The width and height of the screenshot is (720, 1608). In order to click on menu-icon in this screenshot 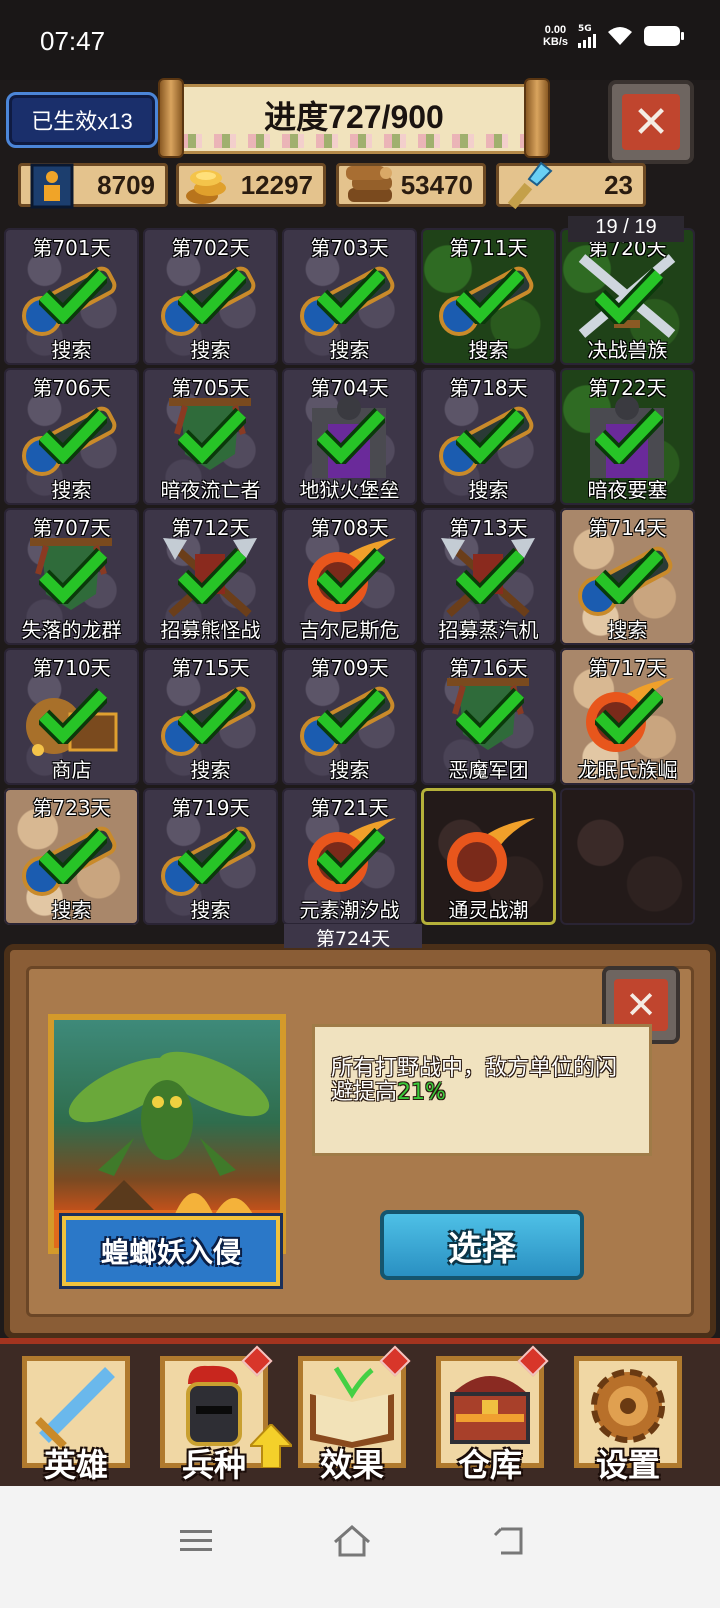, I will do `click(196, 1541)`.